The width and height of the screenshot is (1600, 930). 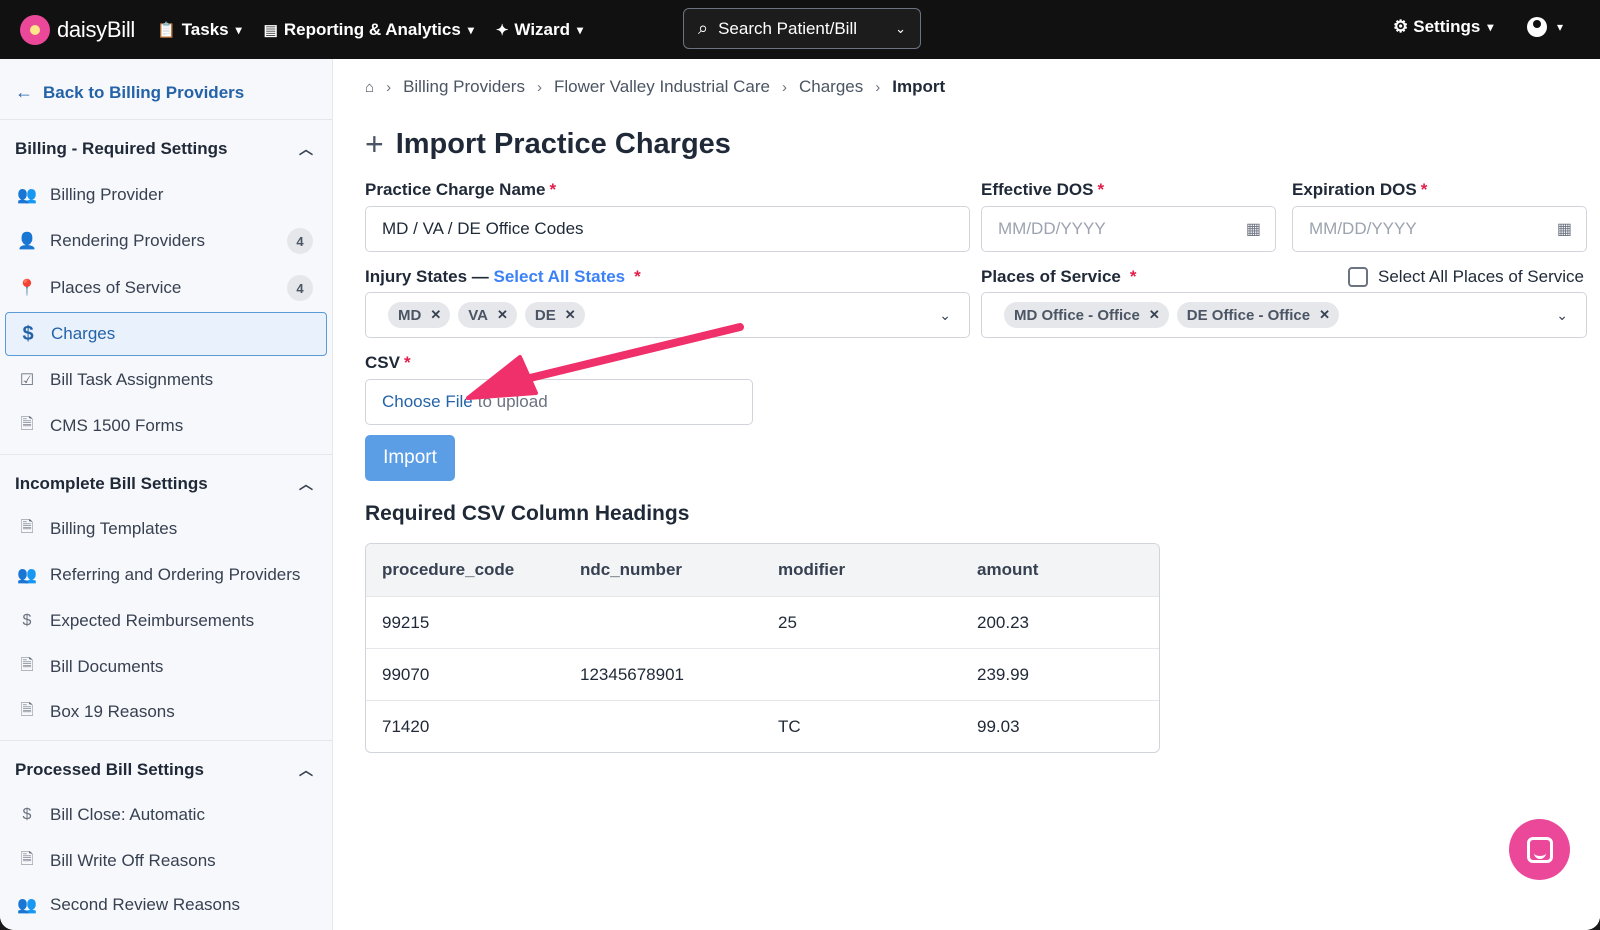 What do you see at coordinates (107, 666) in the screenshot?
I see `sidebar-item-label: Bill Documents` at bounding box center [107, 666].